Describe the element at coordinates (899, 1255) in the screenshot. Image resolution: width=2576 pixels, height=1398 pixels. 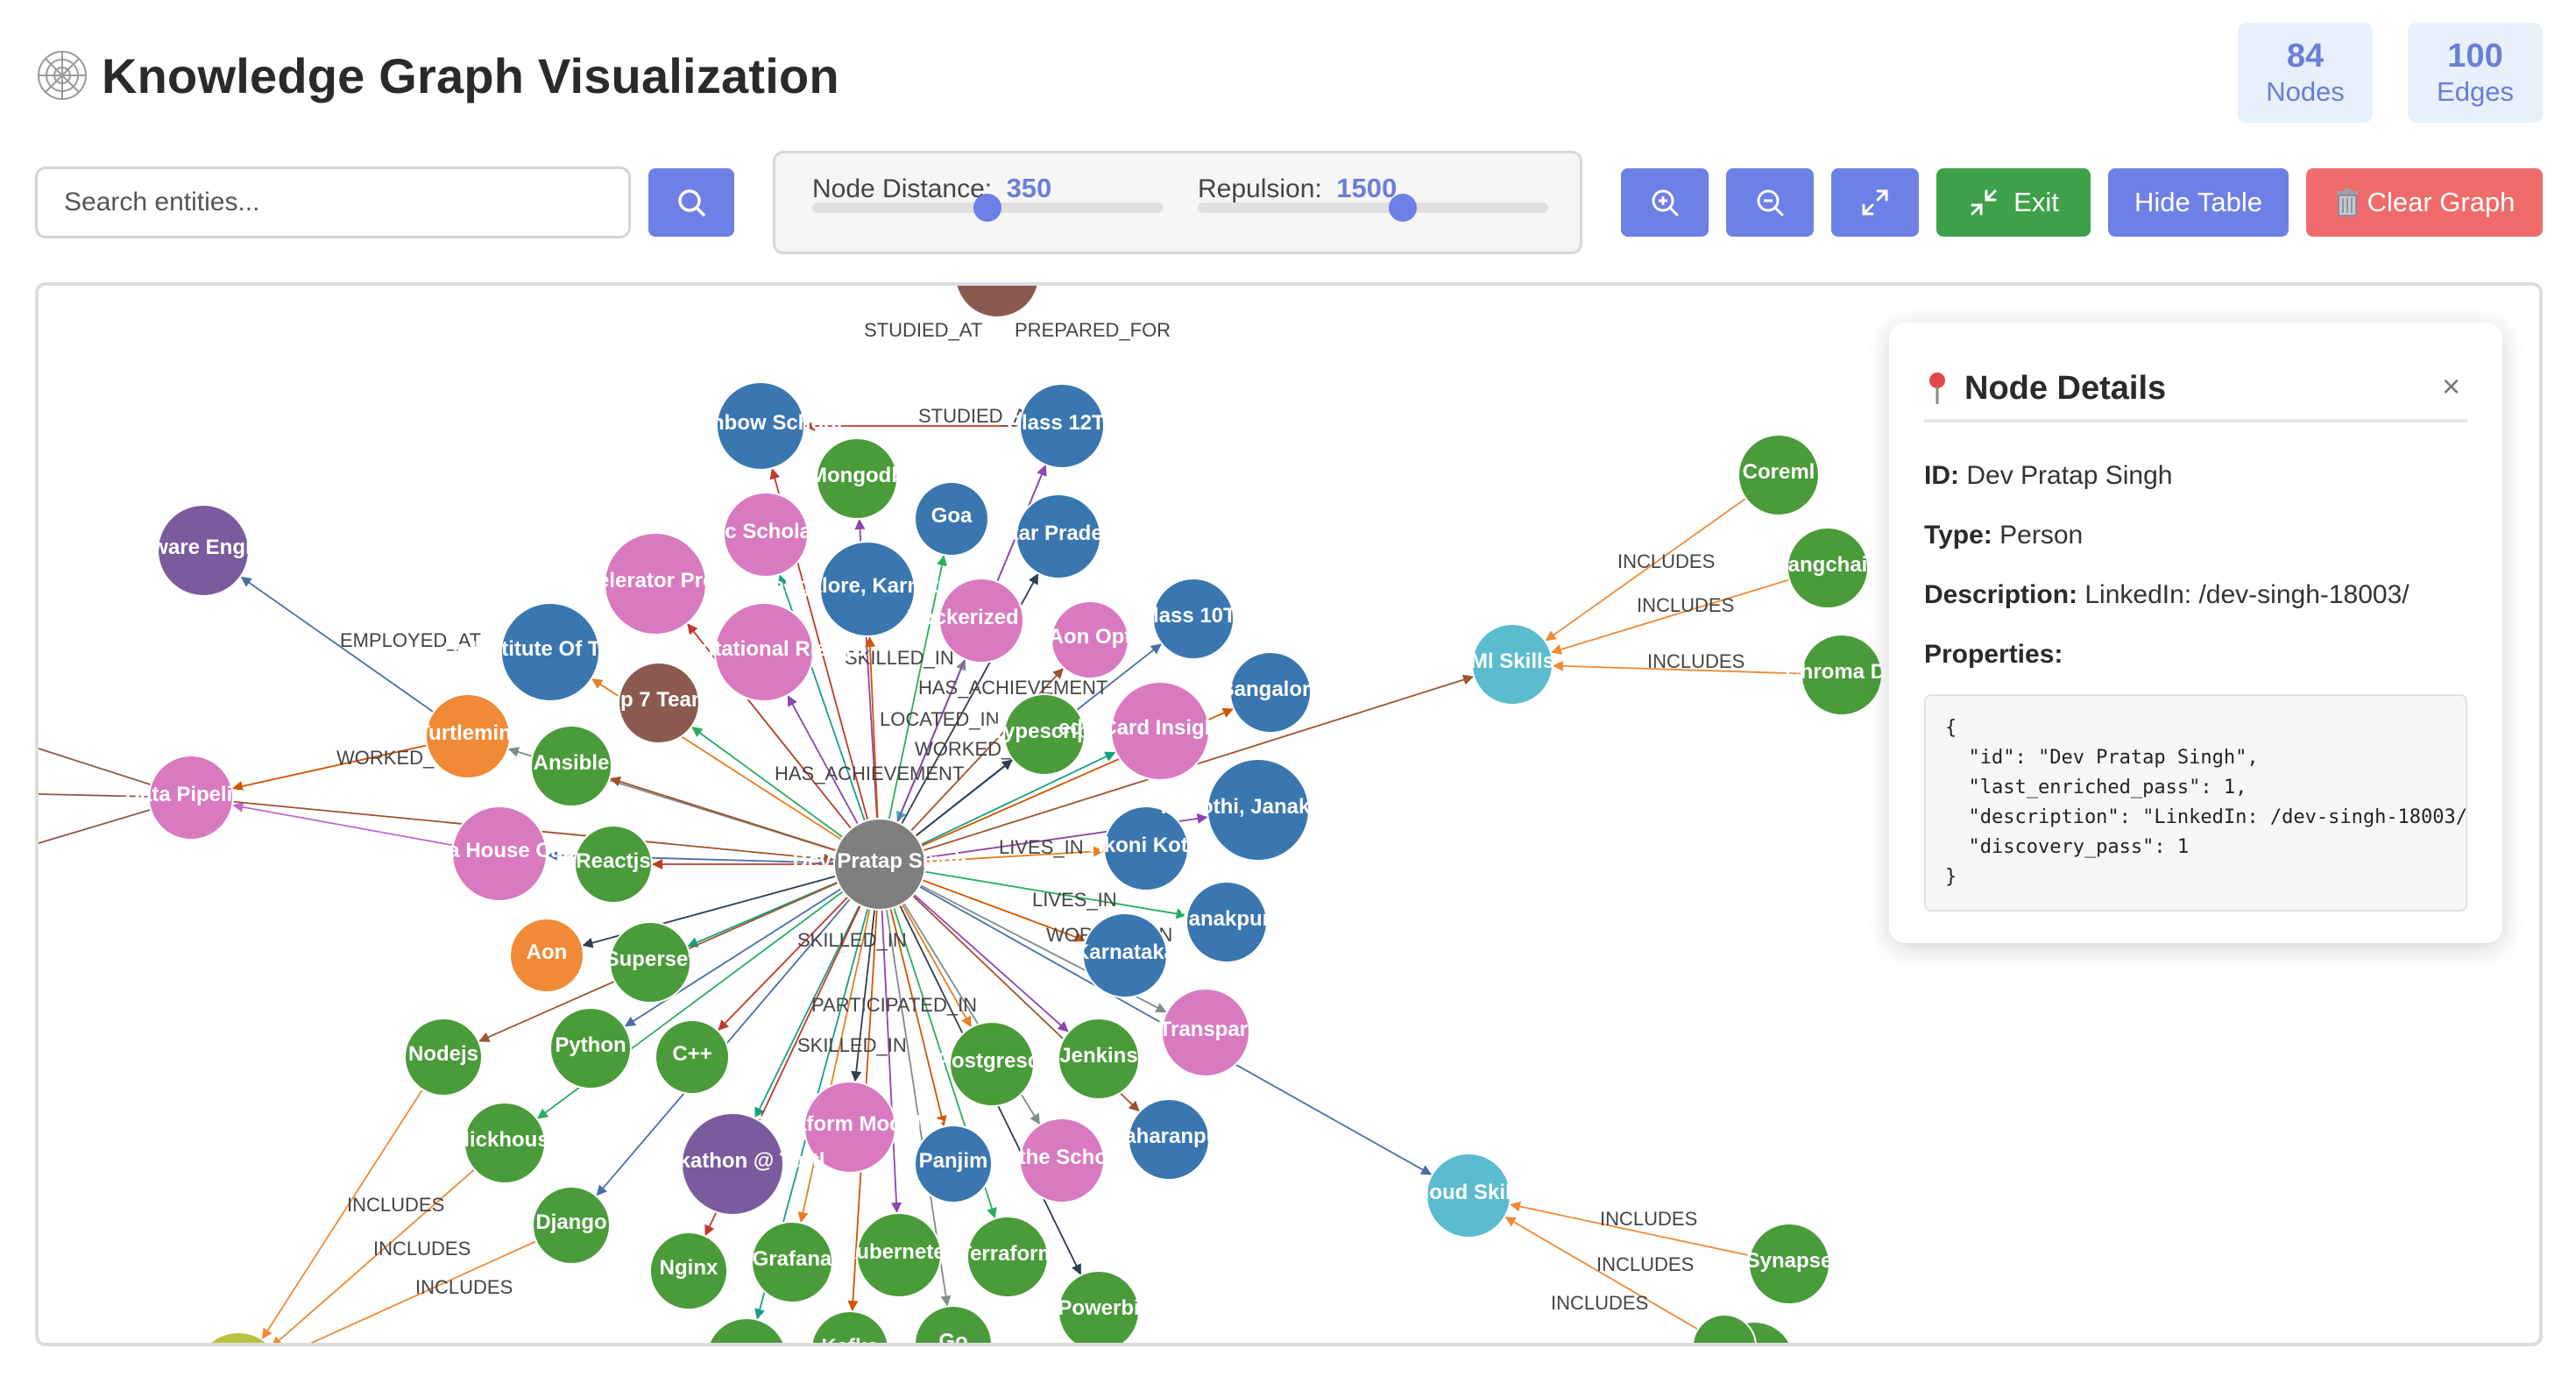
I see `graph-node: Kubernetes` at that location.